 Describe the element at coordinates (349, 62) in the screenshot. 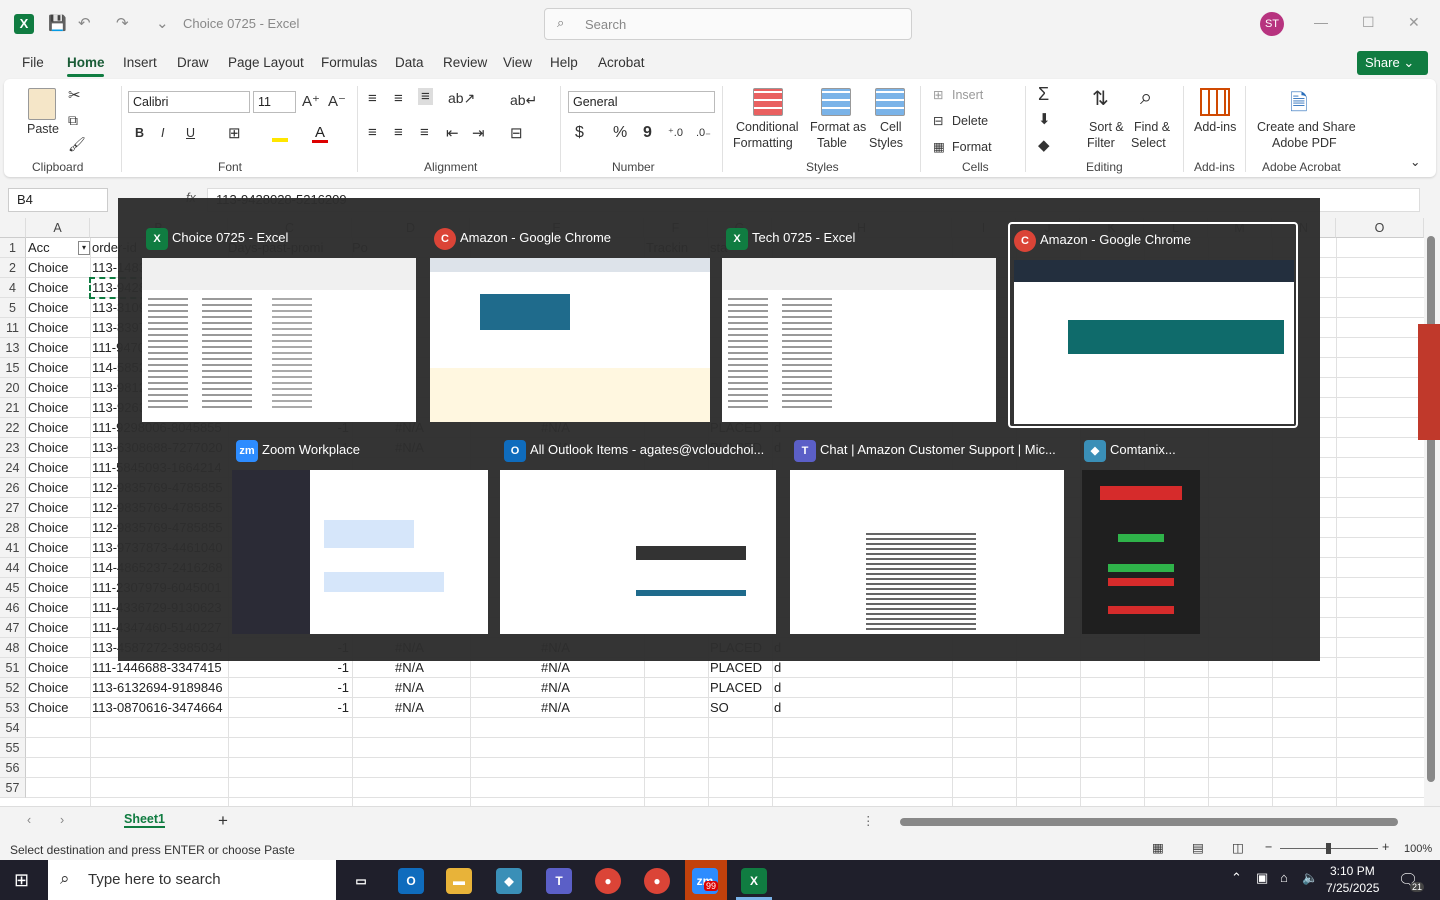

I see `tab-formulas: Formulas` at that location.